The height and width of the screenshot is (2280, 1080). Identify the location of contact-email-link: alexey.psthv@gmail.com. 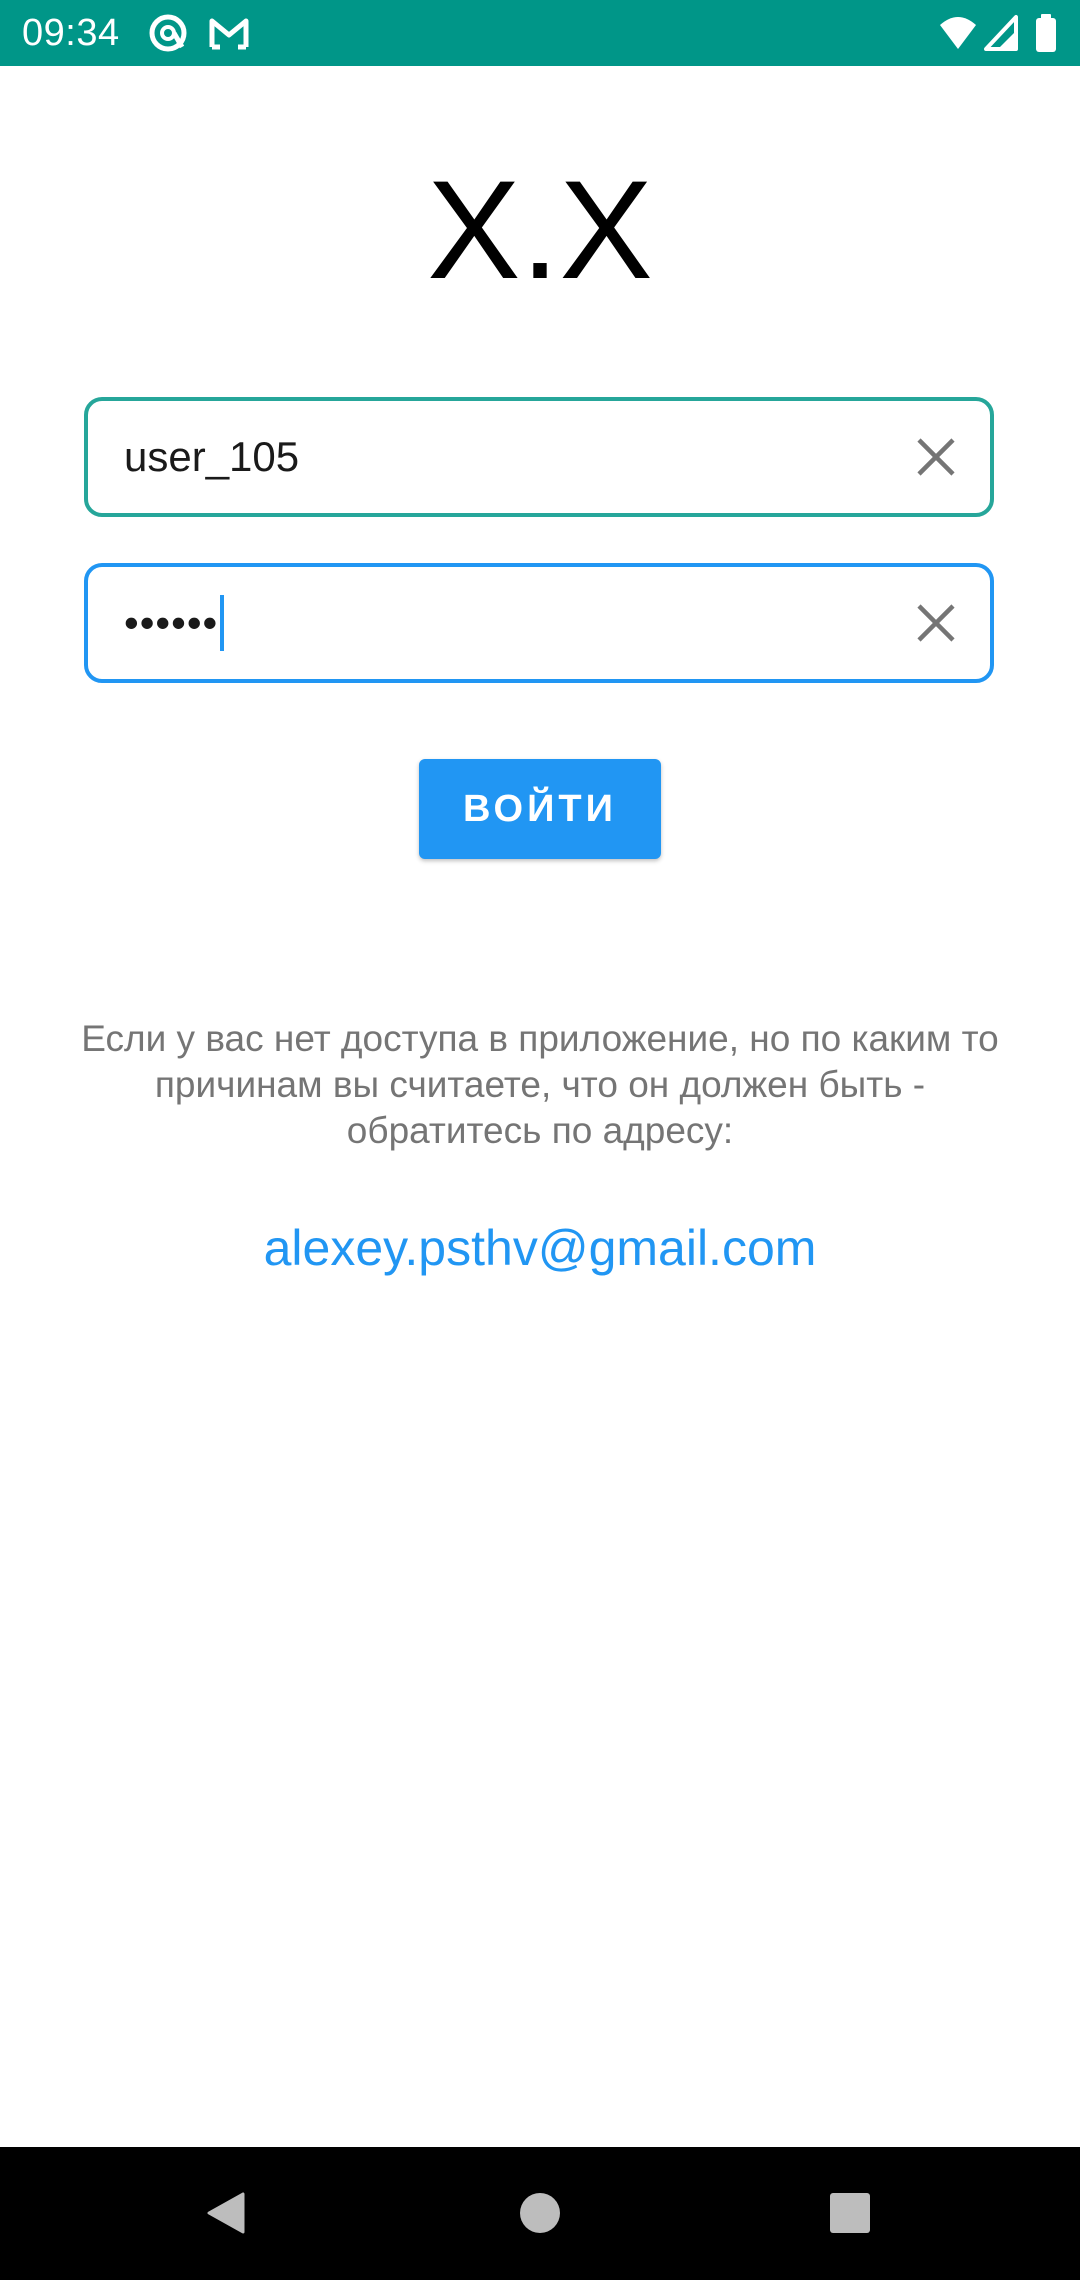
(540, 1248).